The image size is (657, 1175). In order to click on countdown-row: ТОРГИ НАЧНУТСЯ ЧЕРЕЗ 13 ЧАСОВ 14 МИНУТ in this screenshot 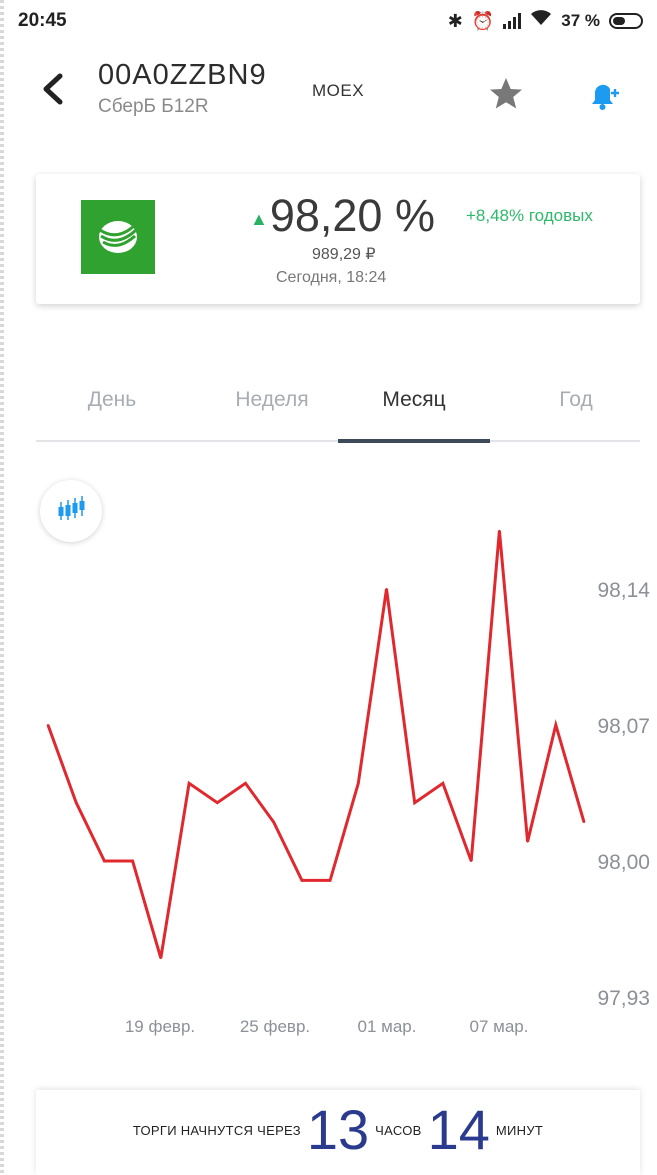, I will do `click(338, 1130)`.